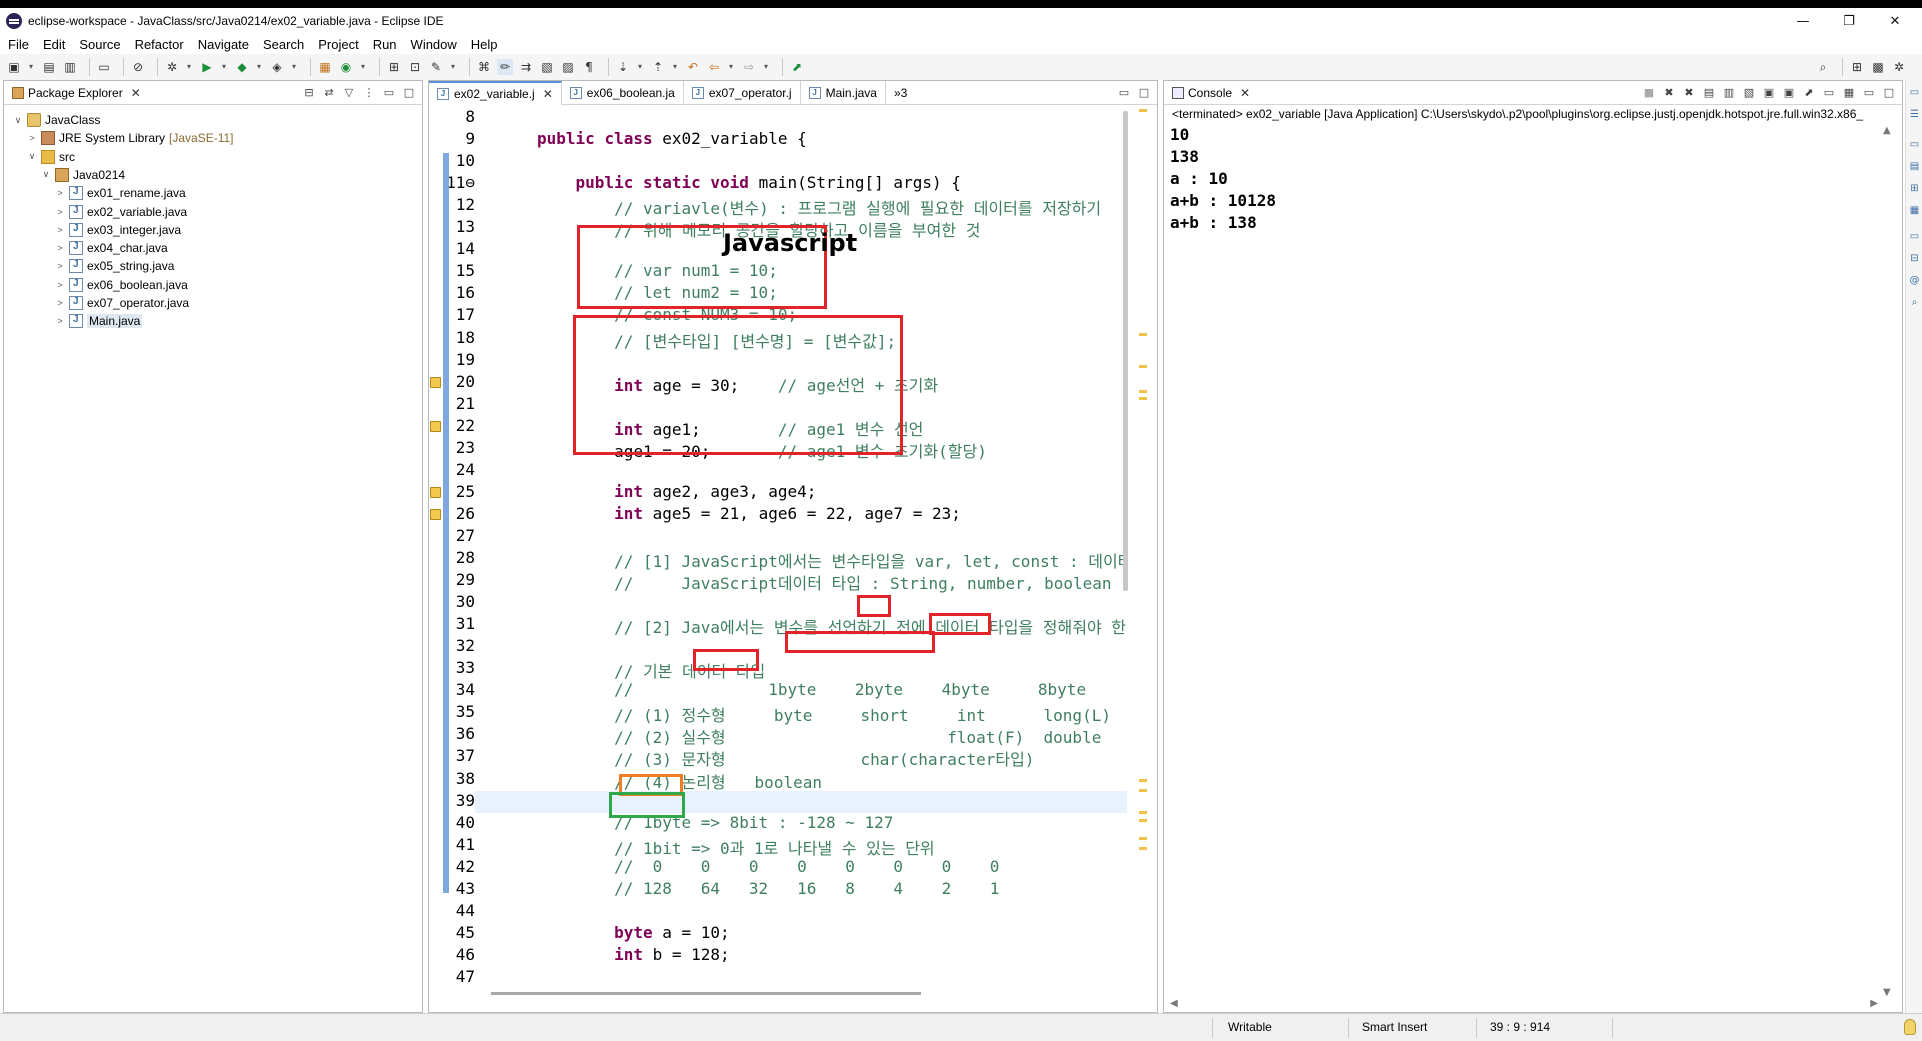  I want to click on hierarchy-icon: ⊞, so click(1914, 188).